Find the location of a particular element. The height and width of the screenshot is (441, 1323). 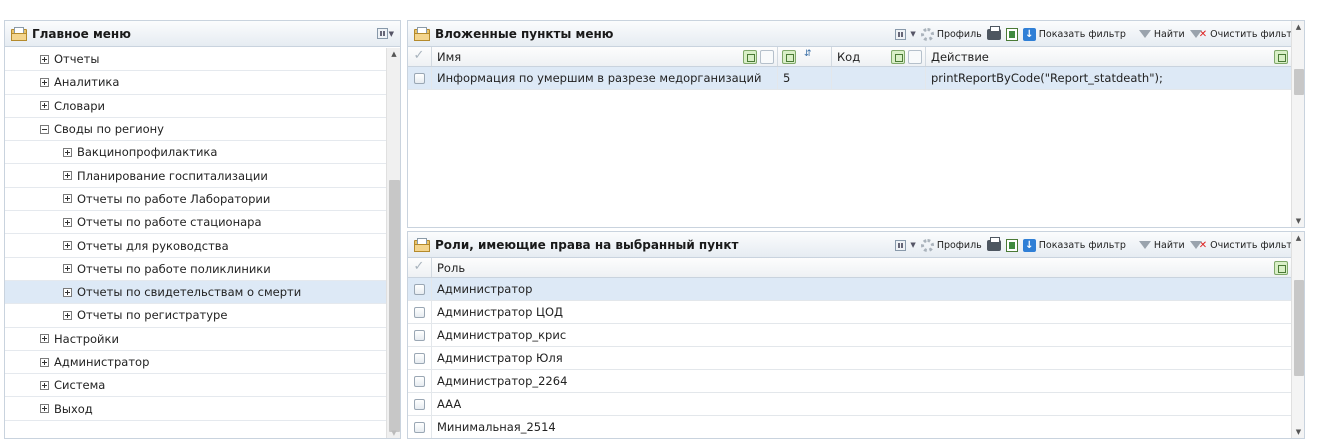

folder-icon is located at coordinates (422, 244).